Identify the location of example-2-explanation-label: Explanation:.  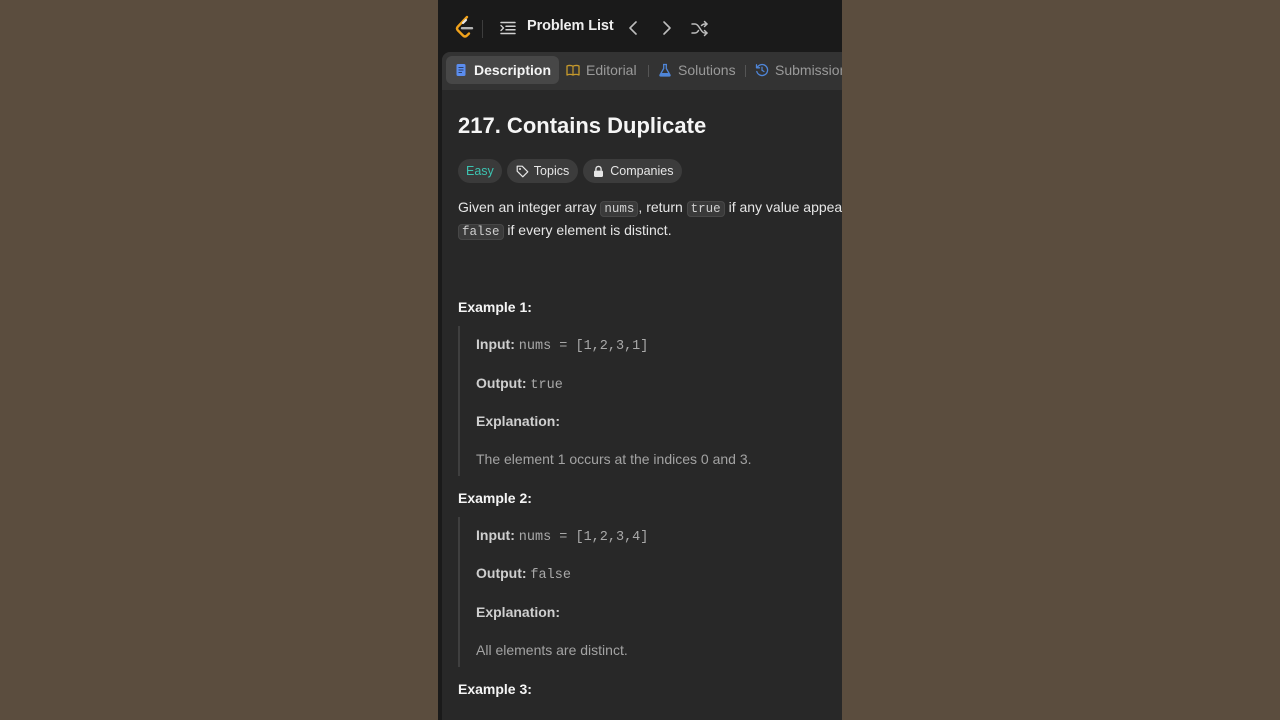
(518, 612).